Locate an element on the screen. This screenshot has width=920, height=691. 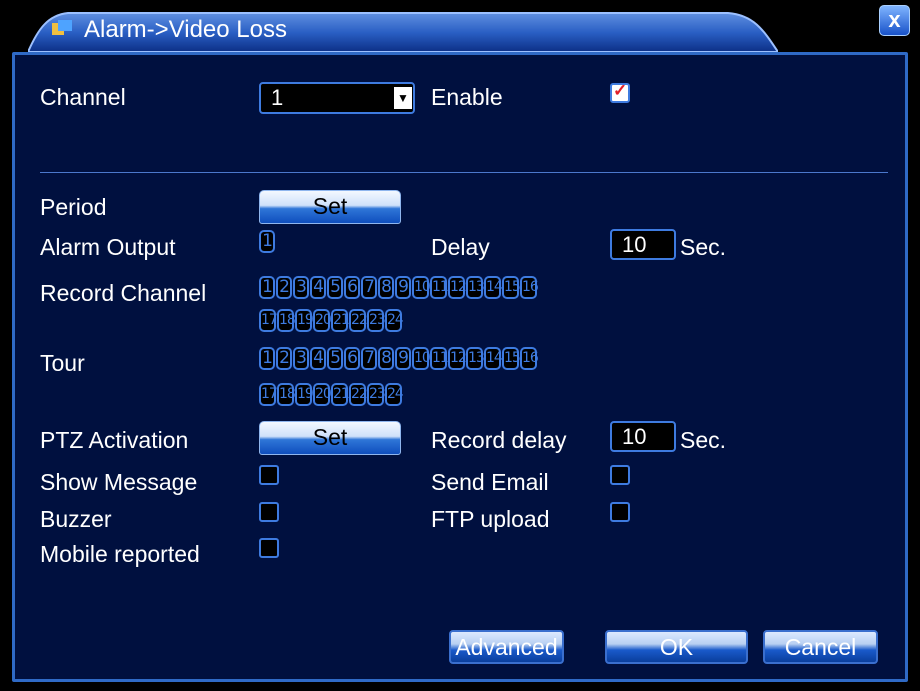
title-bar: Alarm->Video Loss x is located at coordinates (460, 26).